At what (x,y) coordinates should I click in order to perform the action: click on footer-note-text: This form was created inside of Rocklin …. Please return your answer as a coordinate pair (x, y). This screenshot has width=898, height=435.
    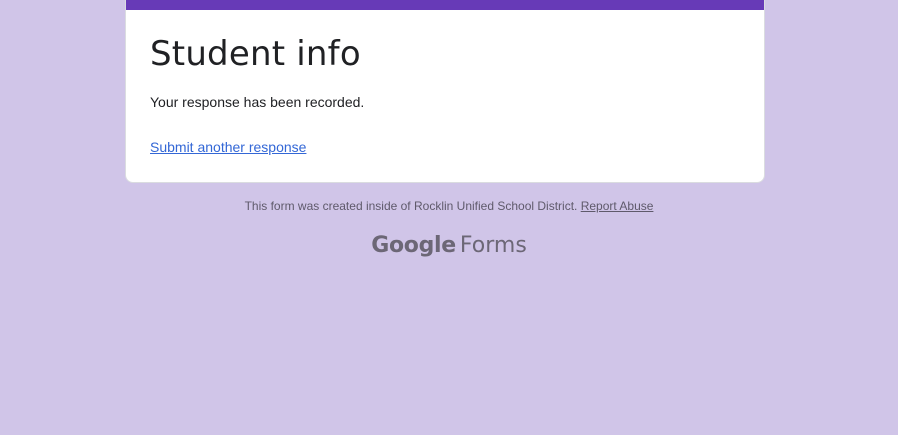
    Looking at the image, I should click on (412, 206).